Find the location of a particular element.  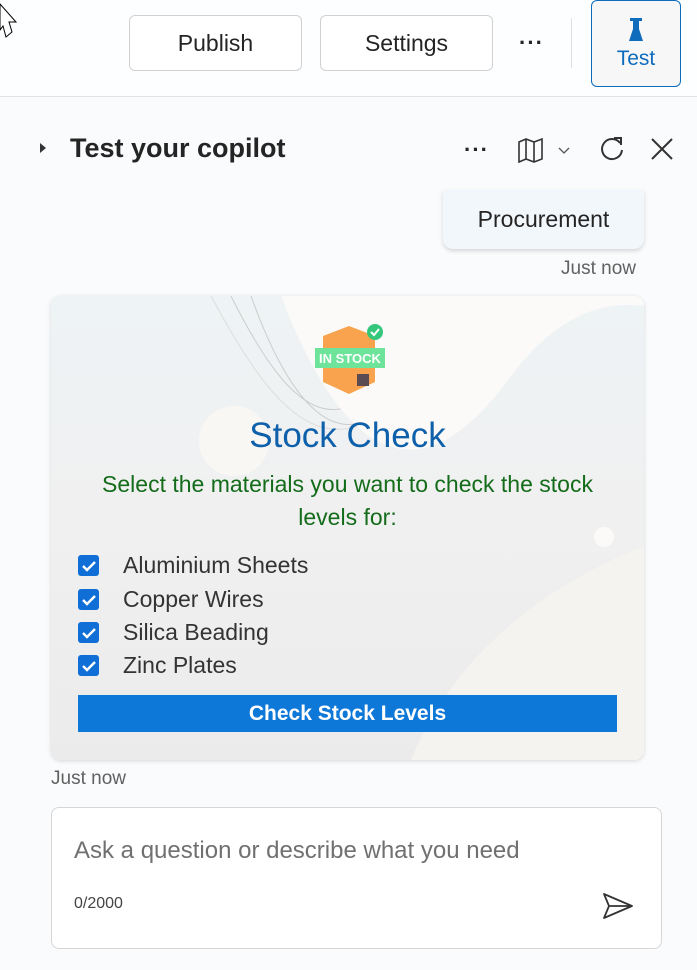

check-stock-levels-button: Check Stock Levels is located at coordinates (347, 713).